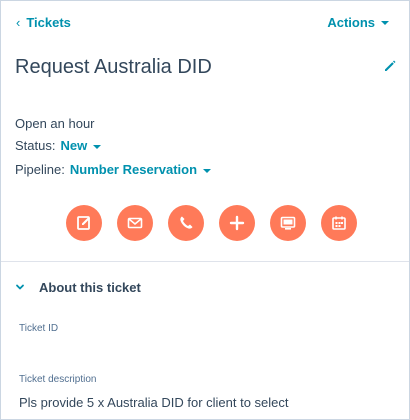  Describe the element at coordinates (35, 145) in the screenshot. I see `status-label: Status:` at that location.